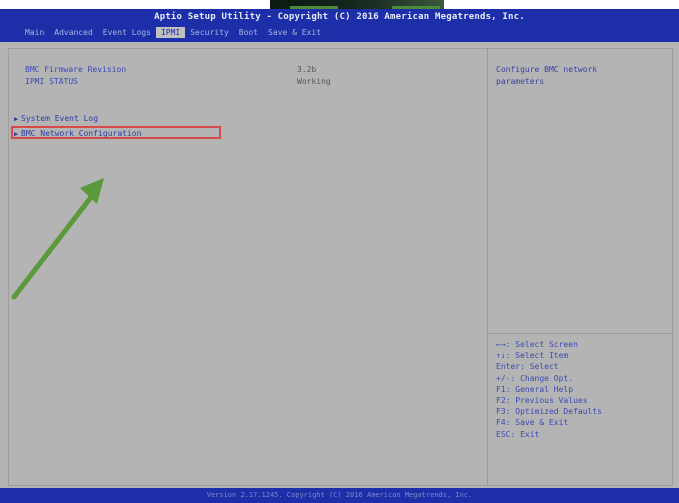  What do you see at coordinates (339, 4) in the screenshot?
I see `top-photo-strip` at bounding box center [339, 4].